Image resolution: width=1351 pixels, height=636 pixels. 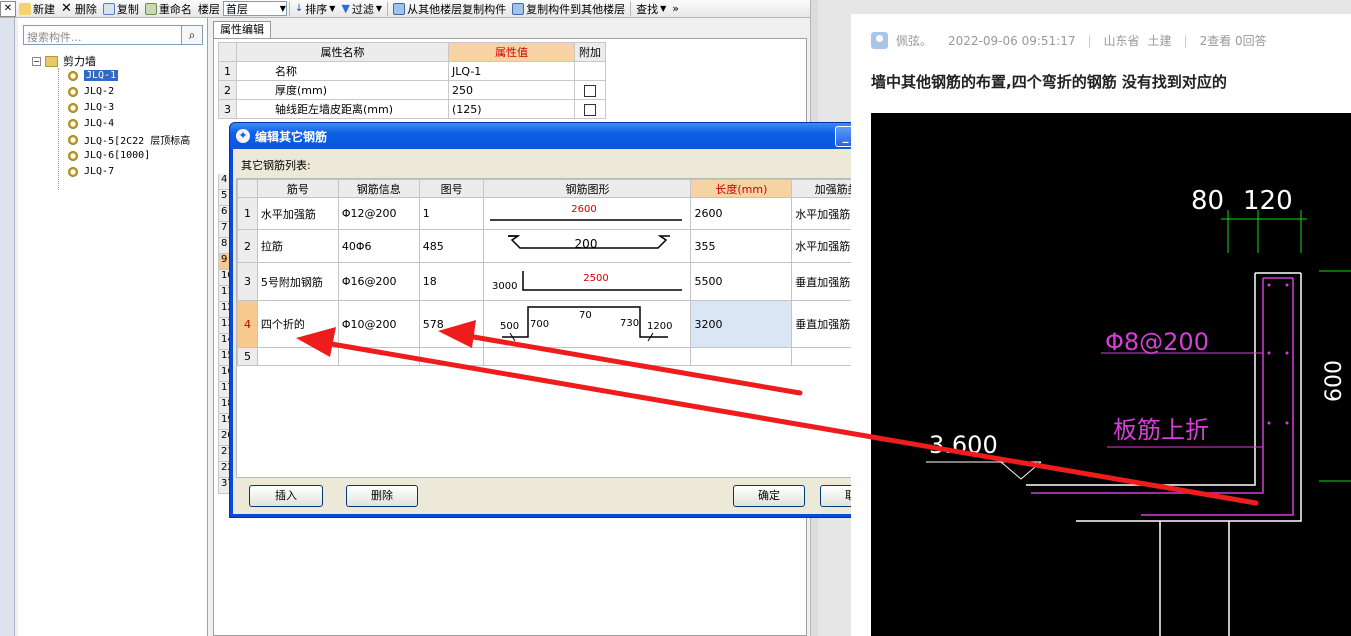 I want to click on bar-shape-cell, so click(x=587, y=356).